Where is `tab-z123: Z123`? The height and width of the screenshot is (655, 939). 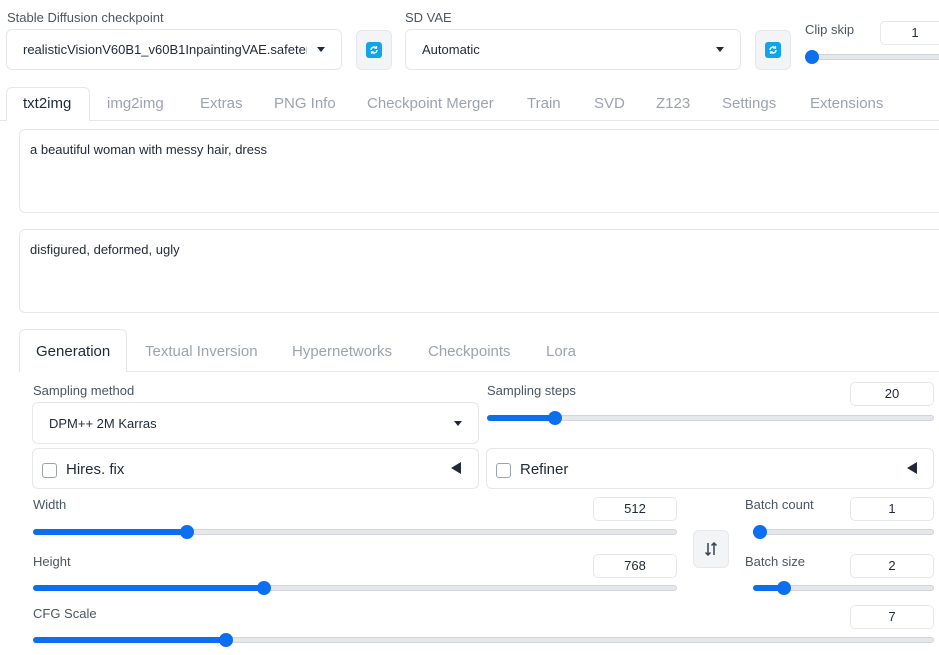
tab-z123: Z123 is located at coordinates (673, 103).